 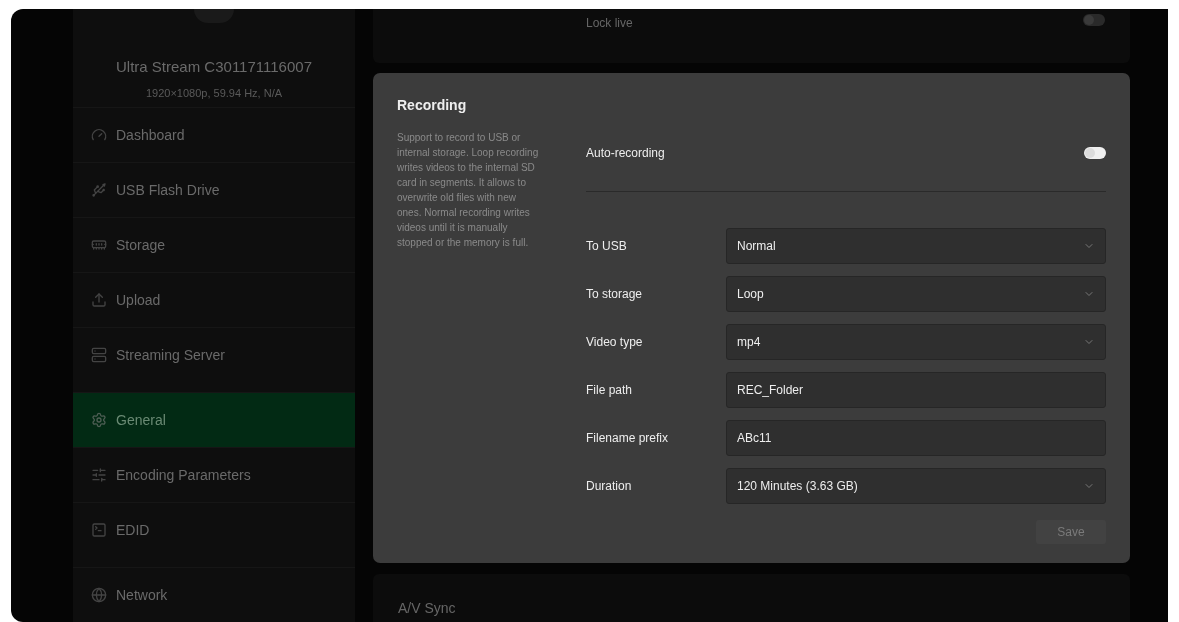 I want to click on sidebar-item: USB Flash Drive, so click(x=214, y=189).